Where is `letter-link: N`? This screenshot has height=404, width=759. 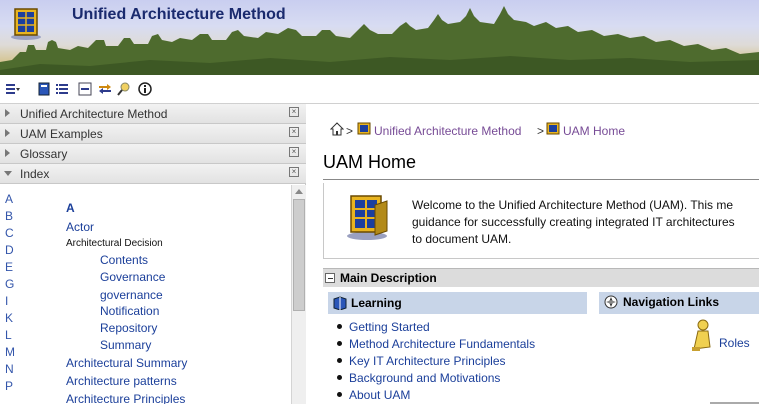
letter-link: N is located at coordinates (9, 369).